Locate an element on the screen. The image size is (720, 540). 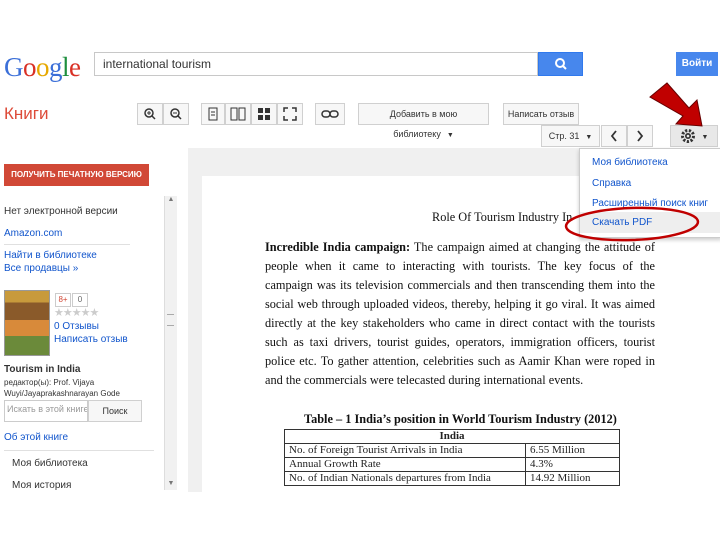
annotation-overlay is located at coordinates (633, 162).